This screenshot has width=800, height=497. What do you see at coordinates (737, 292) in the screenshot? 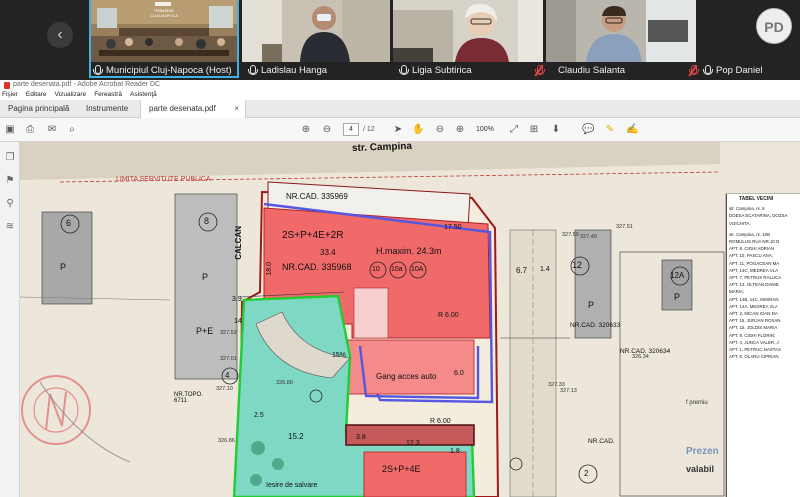
I see `neighbour-line: MARIA;` at bounding box center [737, 292].